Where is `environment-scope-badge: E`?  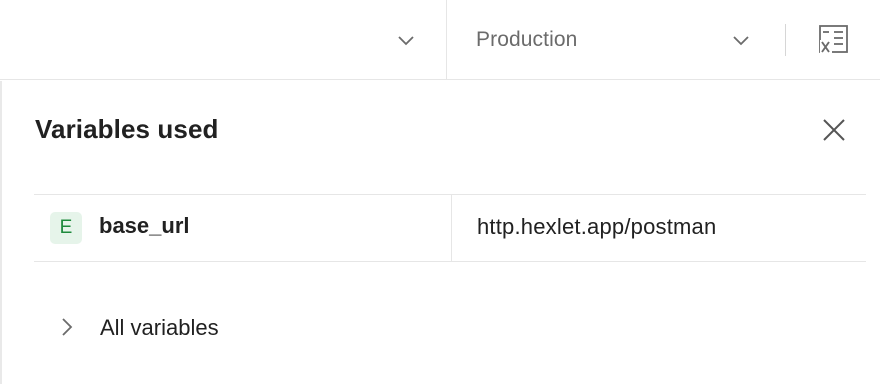 environment-scope-badge: E is located at coordinates (66, 228).